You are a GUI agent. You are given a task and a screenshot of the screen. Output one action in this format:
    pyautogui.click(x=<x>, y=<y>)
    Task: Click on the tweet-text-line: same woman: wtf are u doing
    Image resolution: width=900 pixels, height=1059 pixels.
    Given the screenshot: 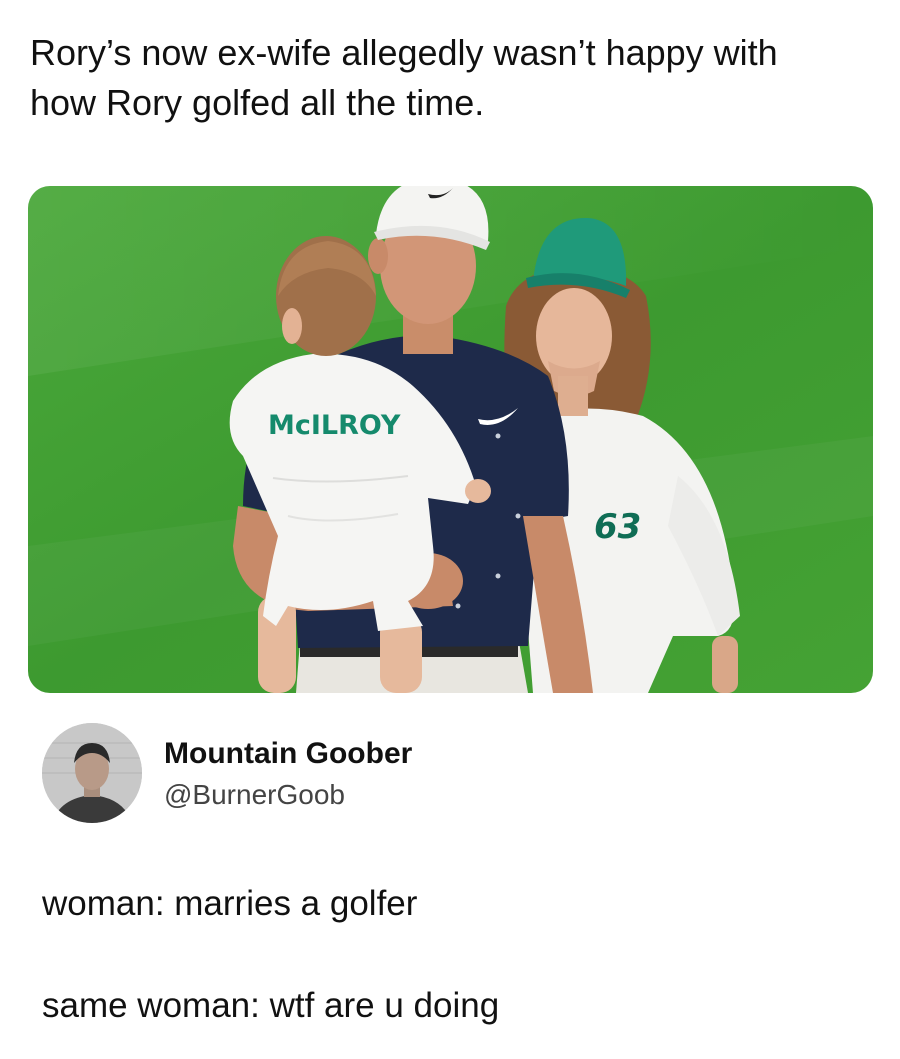 What is the action you would take?
    pyautogui.click(x=271, y=1005)
    